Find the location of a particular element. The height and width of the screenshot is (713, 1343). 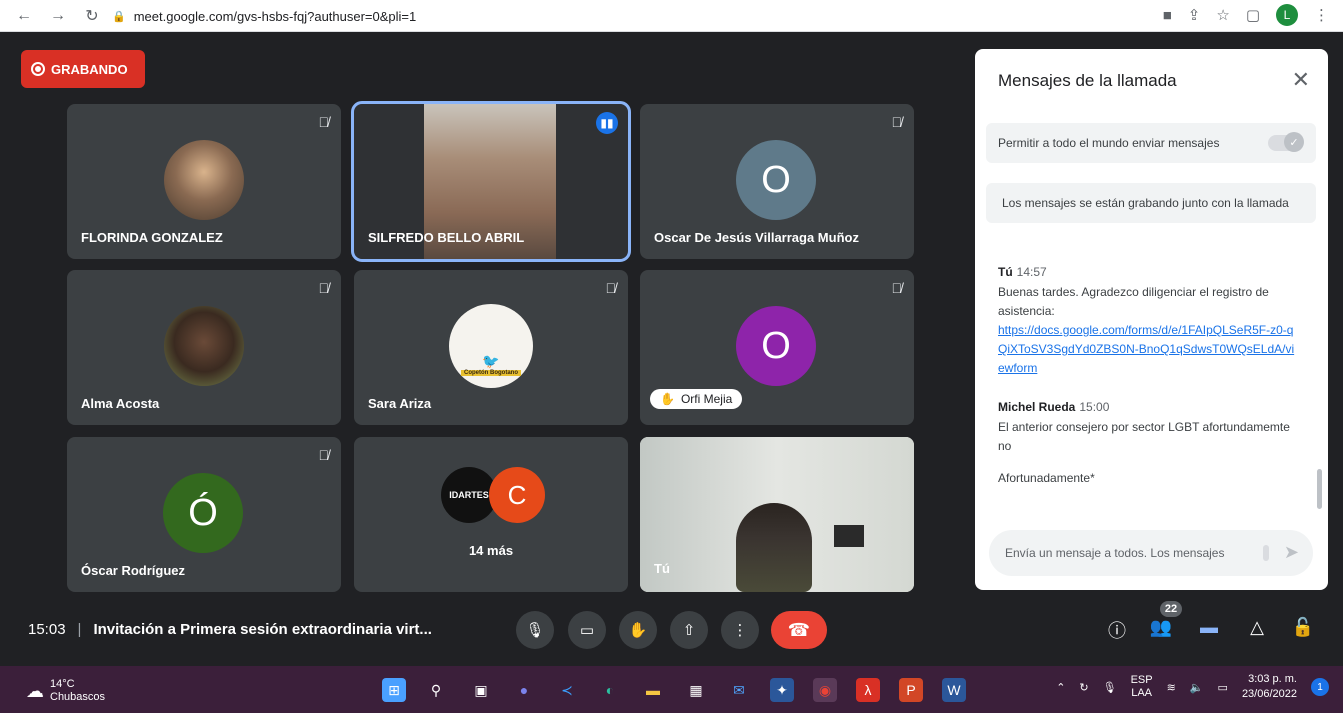

star-icon: ☆ is located at coordinates (1222, 15).